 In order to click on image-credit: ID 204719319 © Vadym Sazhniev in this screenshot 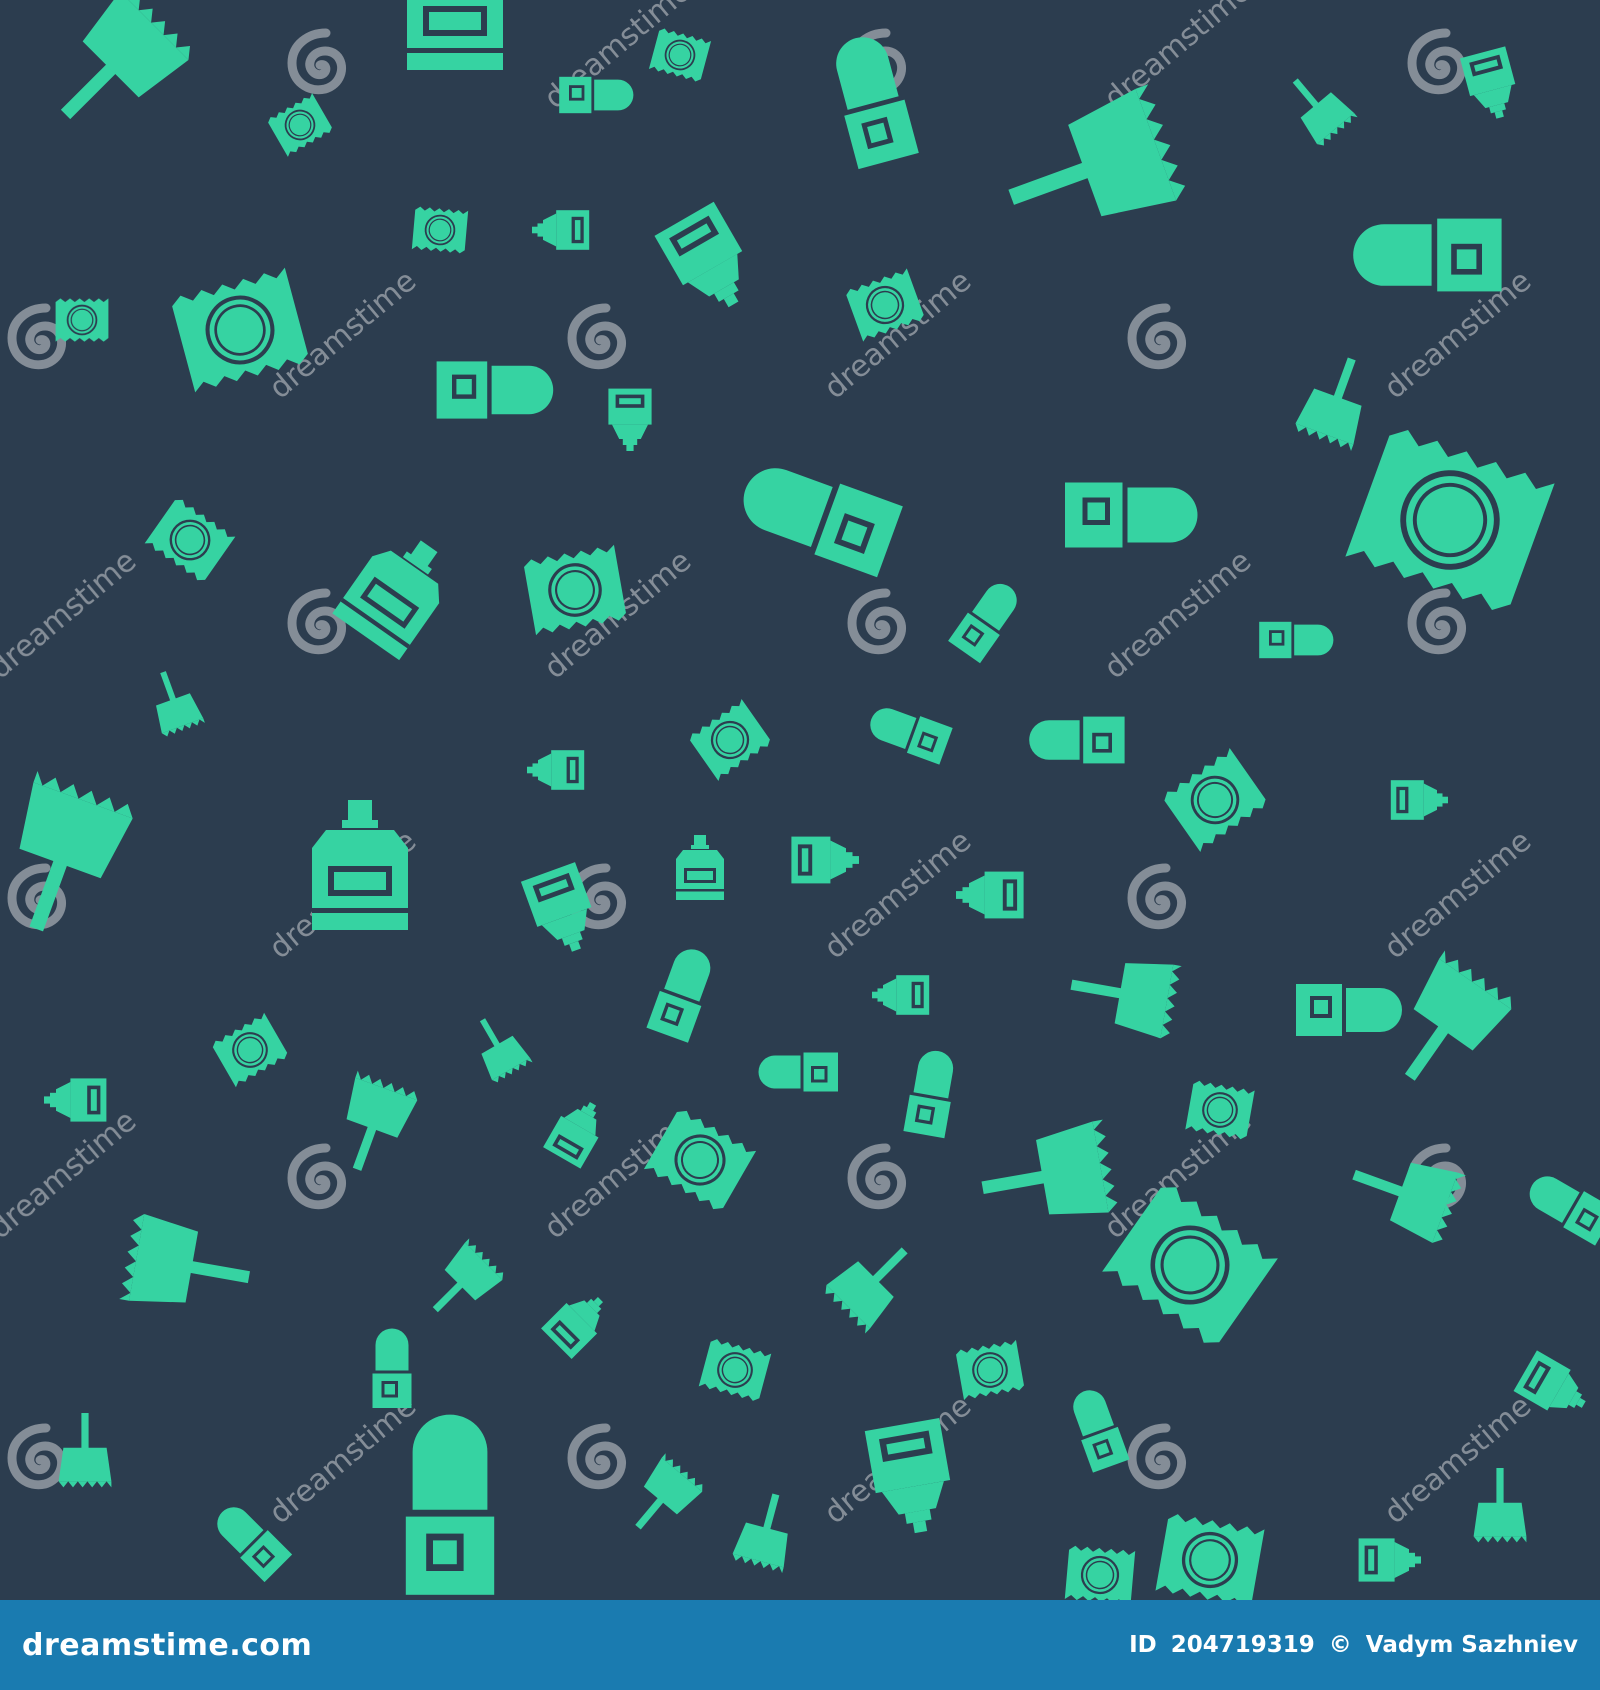, I will do `click(1350, 1645)`.